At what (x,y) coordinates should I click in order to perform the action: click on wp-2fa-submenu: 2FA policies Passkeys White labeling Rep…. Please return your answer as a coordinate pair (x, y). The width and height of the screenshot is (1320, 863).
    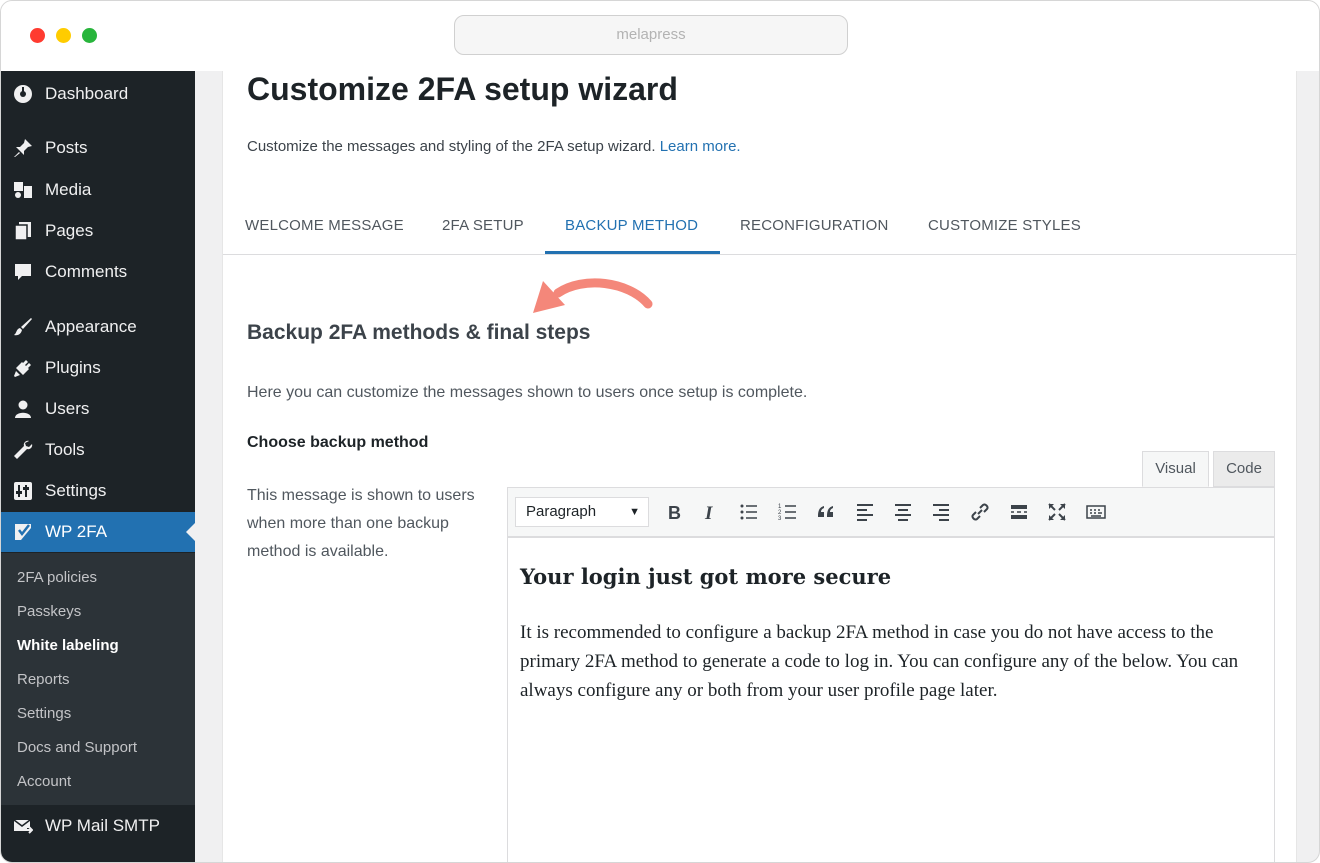
    Looking at the image, I should click on (98, 679).